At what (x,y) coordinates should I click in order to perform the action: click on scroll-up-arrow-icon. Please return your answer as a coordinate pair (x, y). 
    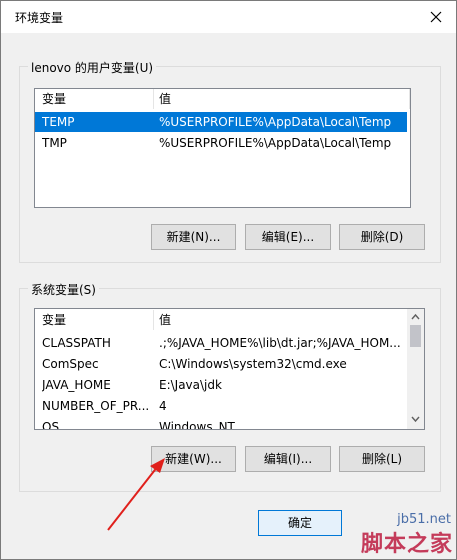
    Looking at the image, I should click on (415, 317).